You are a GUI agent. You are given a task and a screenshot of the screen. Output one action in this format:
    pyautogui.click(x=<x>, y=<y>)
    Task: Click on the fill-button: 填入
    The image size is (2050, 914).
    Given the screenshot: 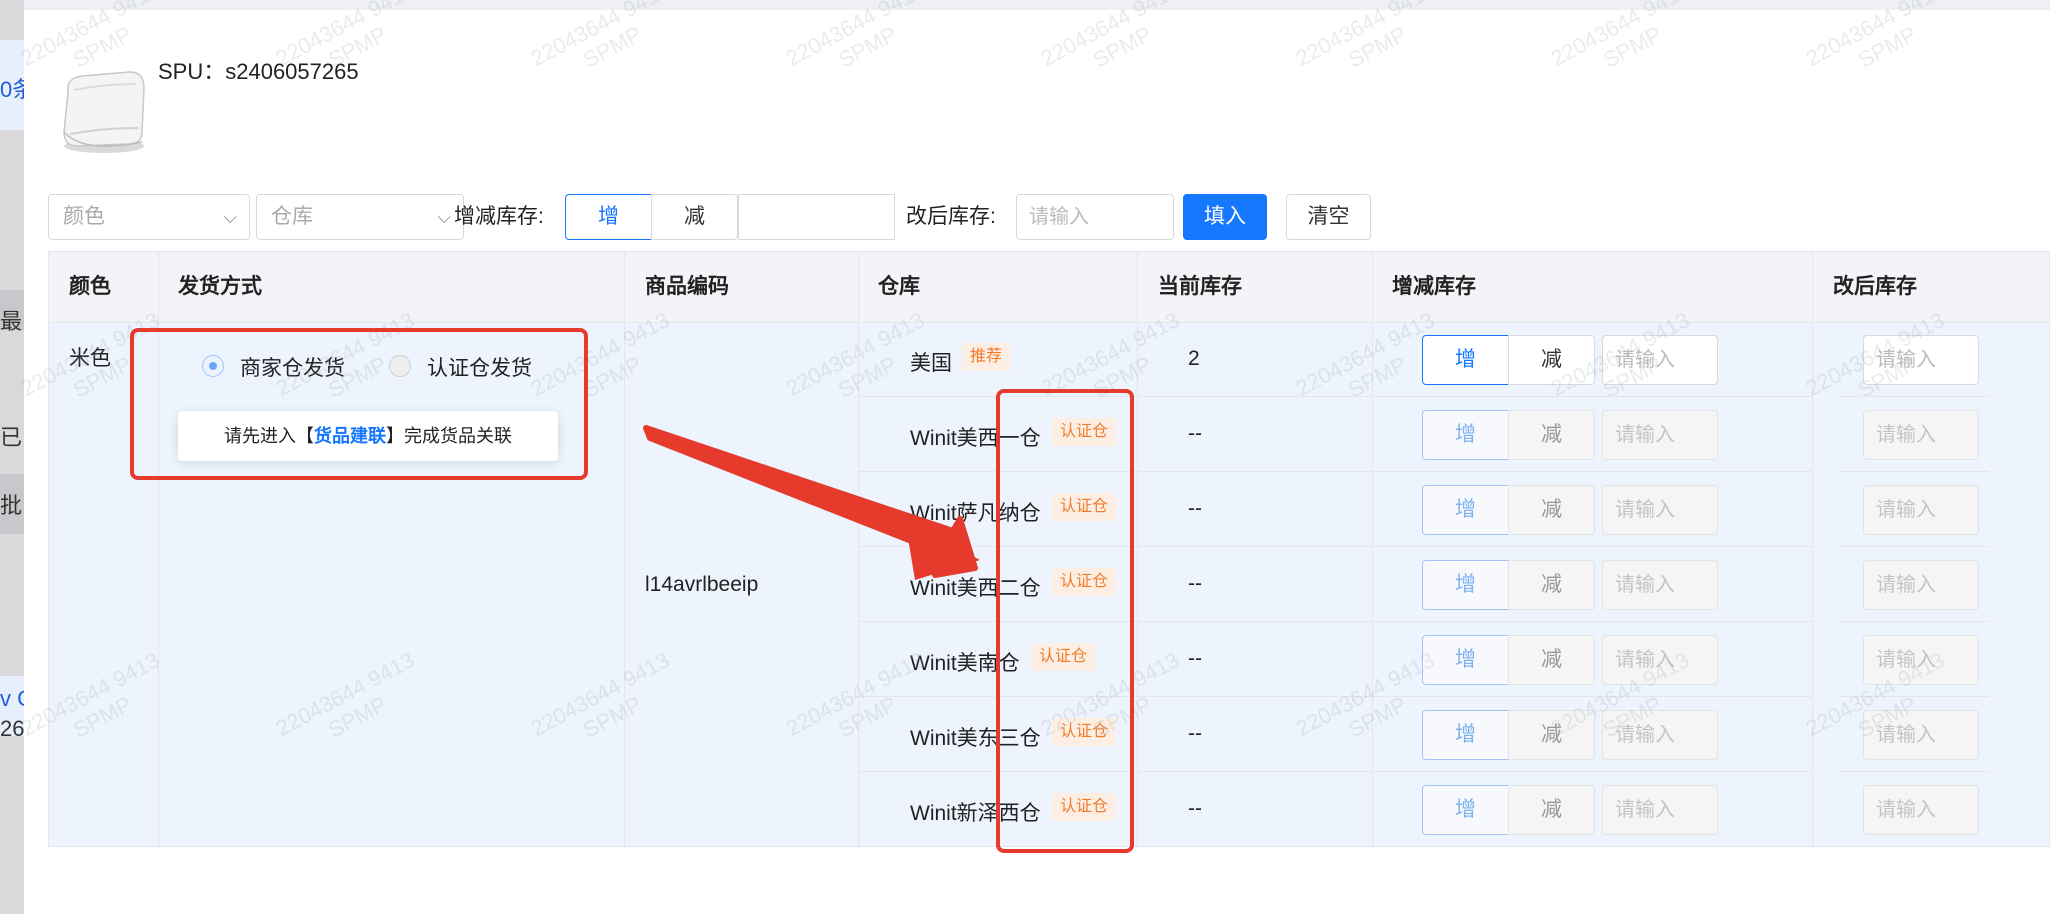 What is the action you would take?
    pyautogui.click(x=1225, y=217)
    